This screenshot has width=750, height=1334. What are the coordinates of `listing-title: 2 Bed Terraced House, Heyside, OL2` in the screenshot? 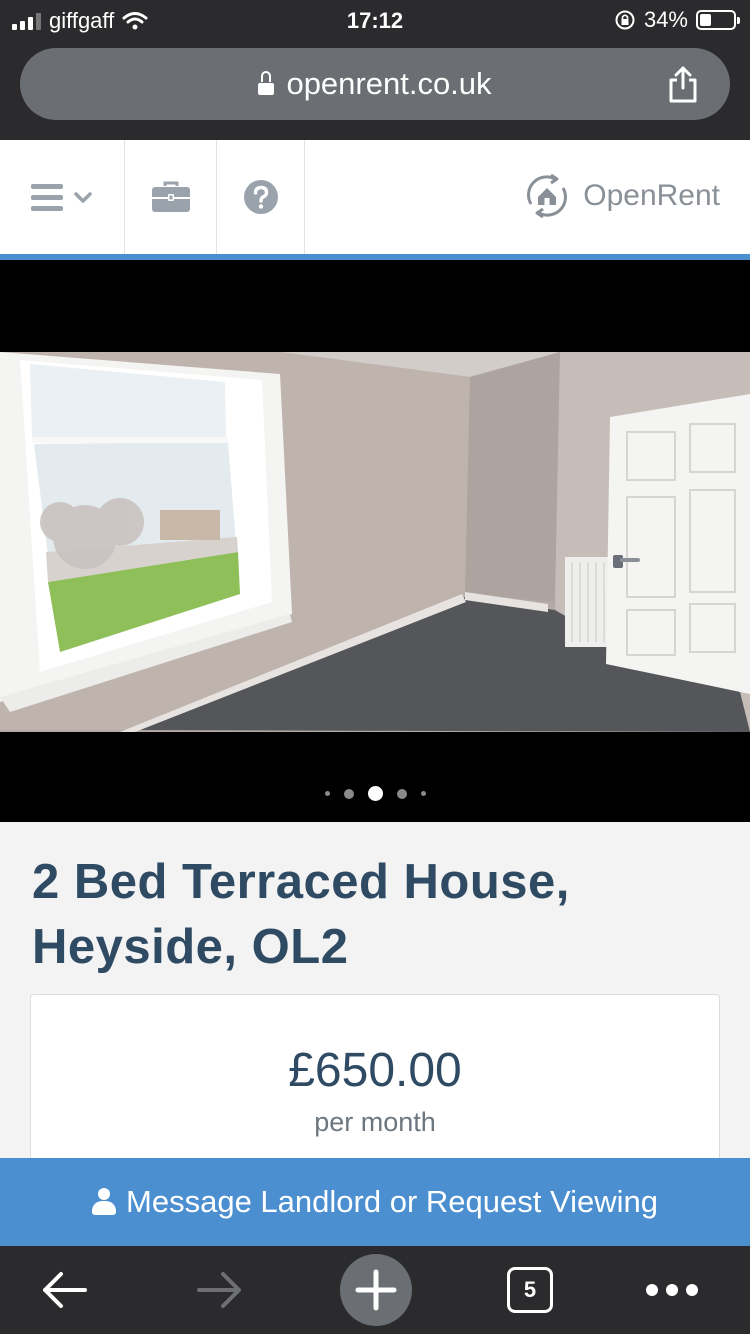 It's located at (382, 915).